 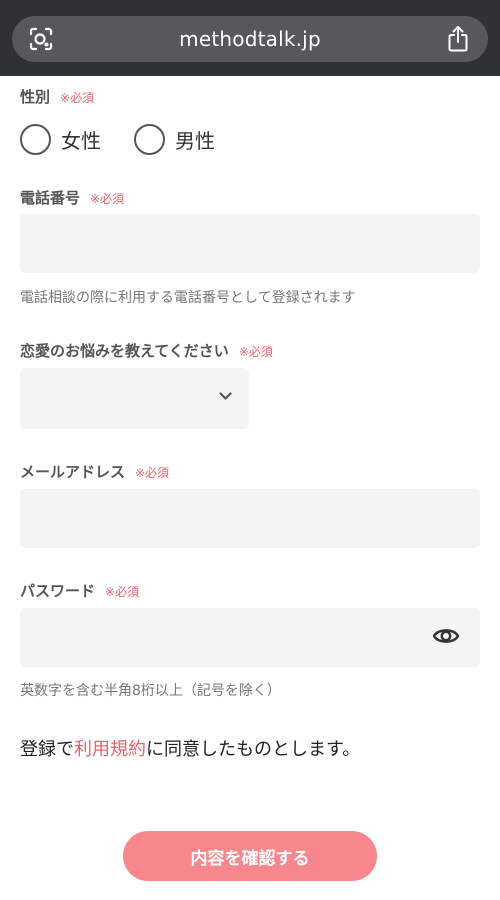 What do you see at coordinates (57, 96) in the screenshot?
I see `gender-label: 性別 ※必須` at bounding box center [57, 96].